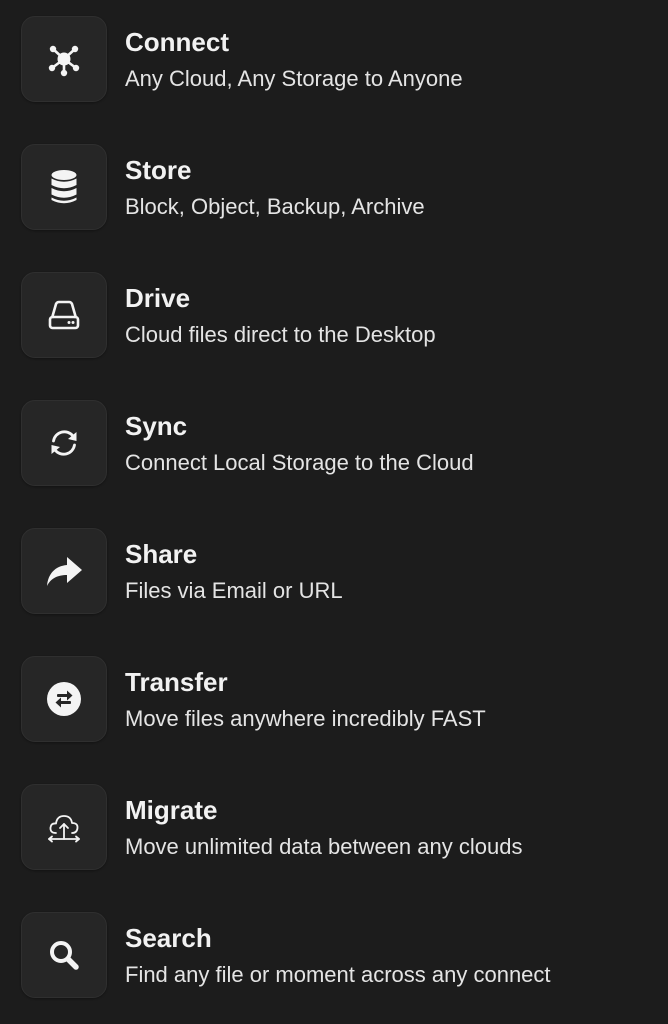  What do you see at coordinates (334, 64) in the screenshot?
I see `menu-item-connect: Connect Any Cloud, Any Storage to Anyone` at bounding box center [334, 64].